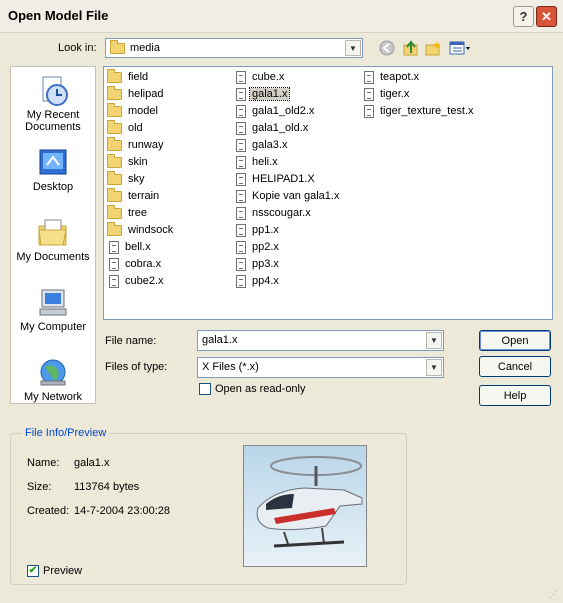  Describe the element at coordinates (257, 230) in the screenshot. I see `file-item: pp1.x` at that location.